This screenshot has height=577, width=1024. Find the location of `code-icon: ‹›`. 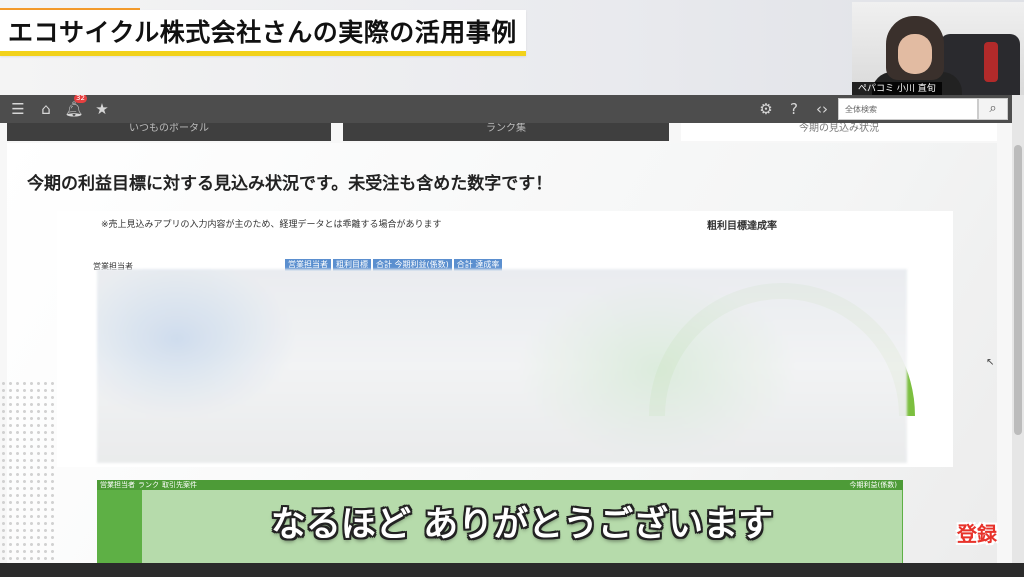

code-icon: ‹› is located at coordinates (822, 109).